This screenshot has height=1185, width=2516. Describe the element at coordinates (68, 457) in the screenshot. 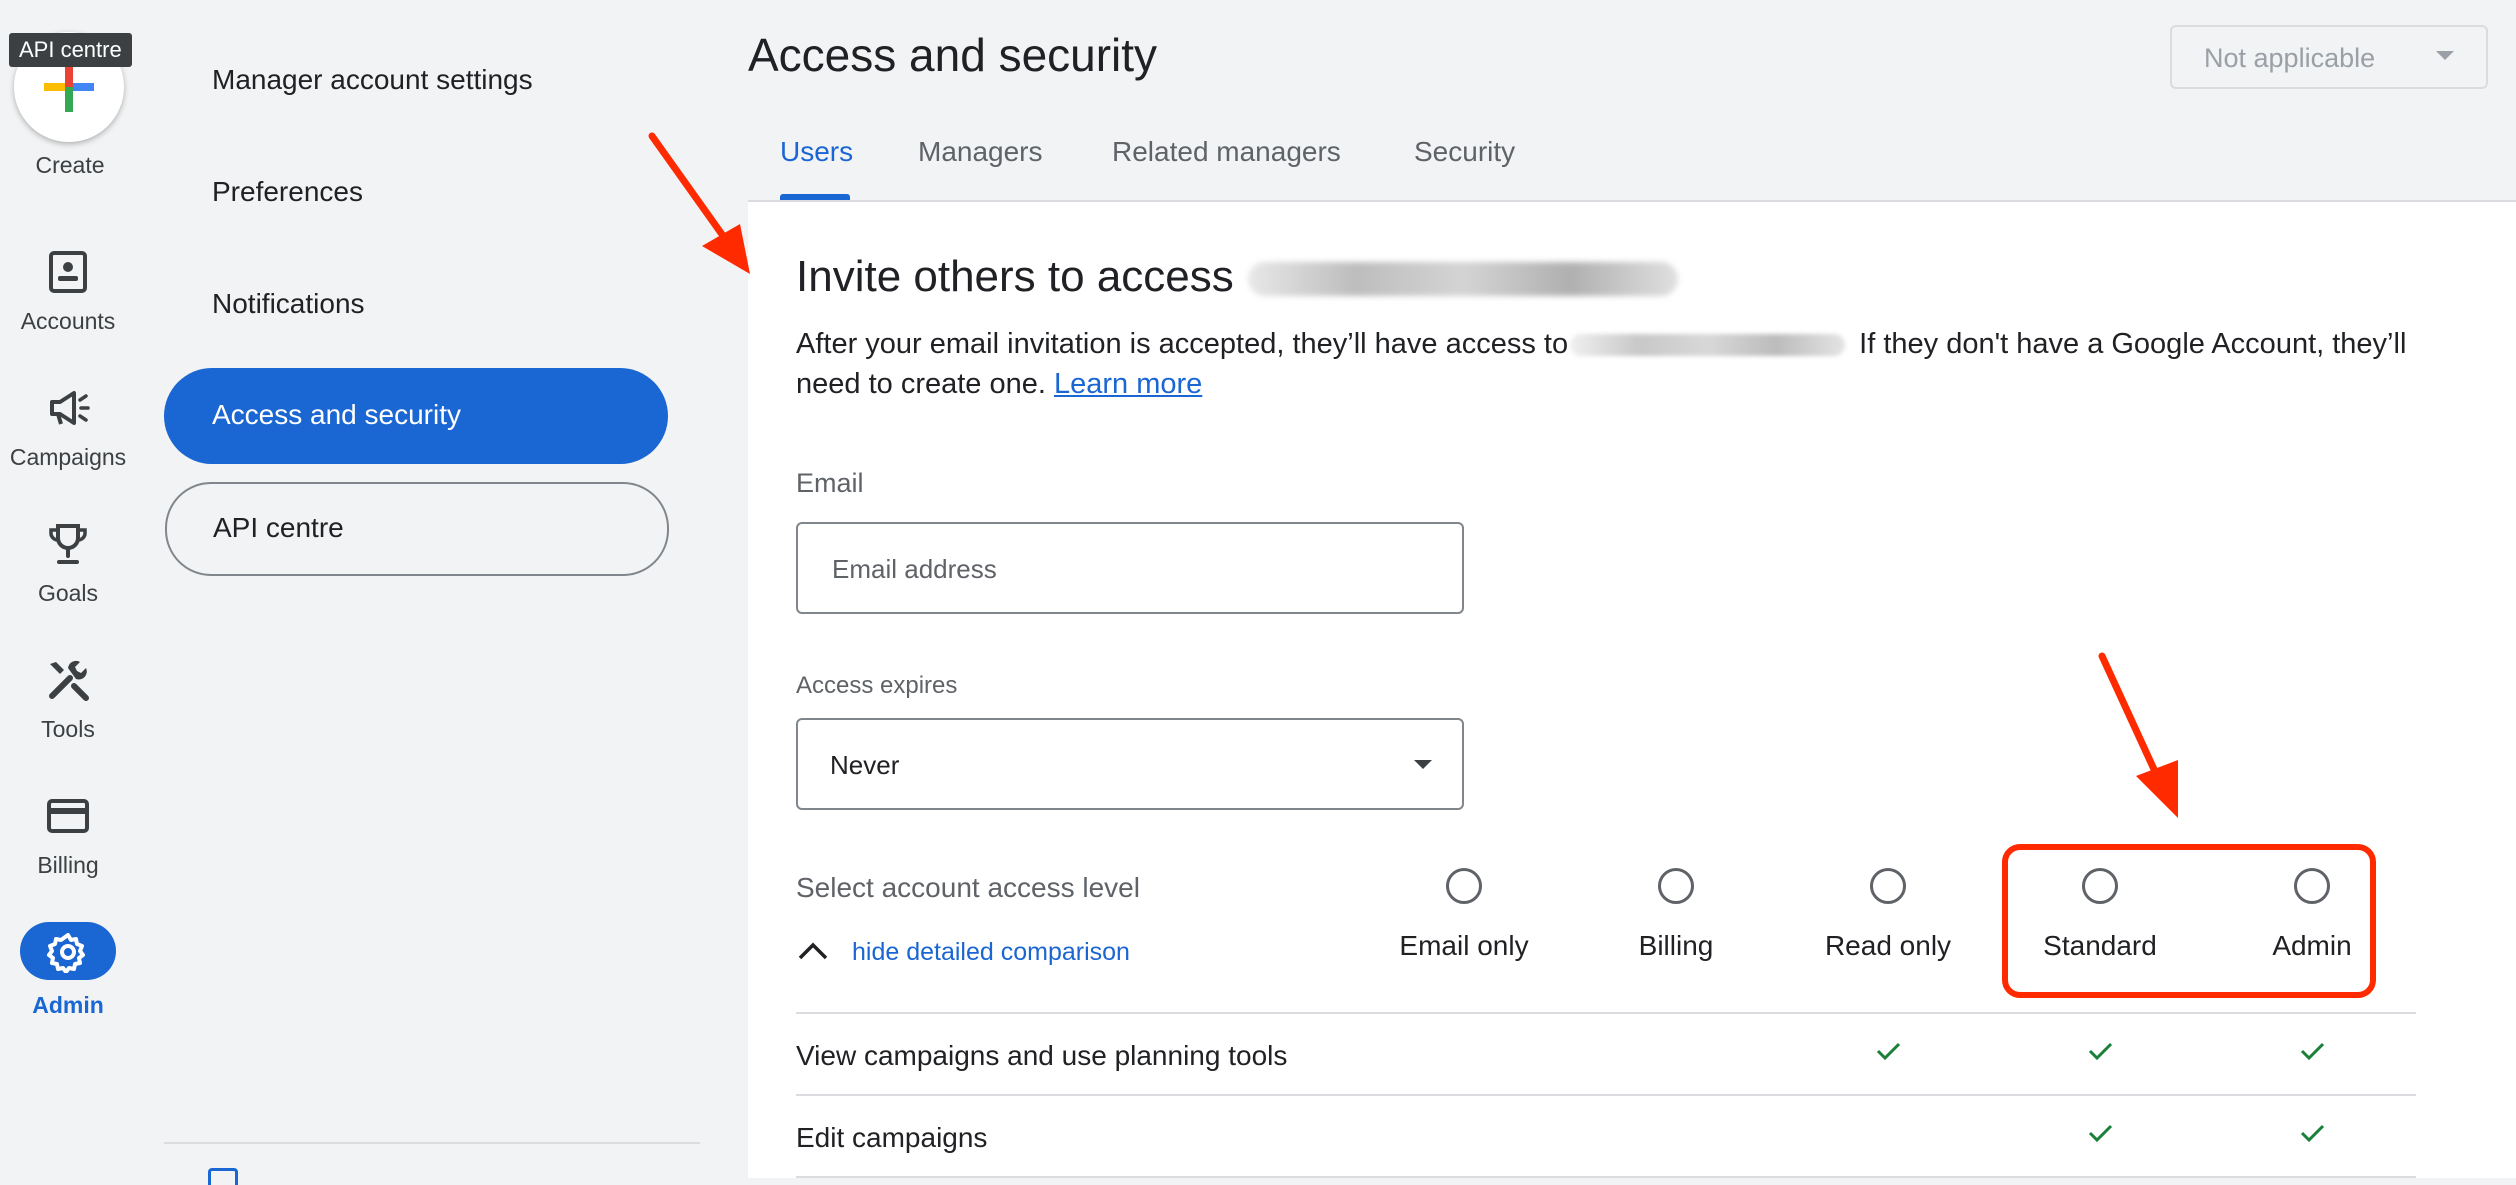

I see `rail-item-label: Campaigns` at that location.